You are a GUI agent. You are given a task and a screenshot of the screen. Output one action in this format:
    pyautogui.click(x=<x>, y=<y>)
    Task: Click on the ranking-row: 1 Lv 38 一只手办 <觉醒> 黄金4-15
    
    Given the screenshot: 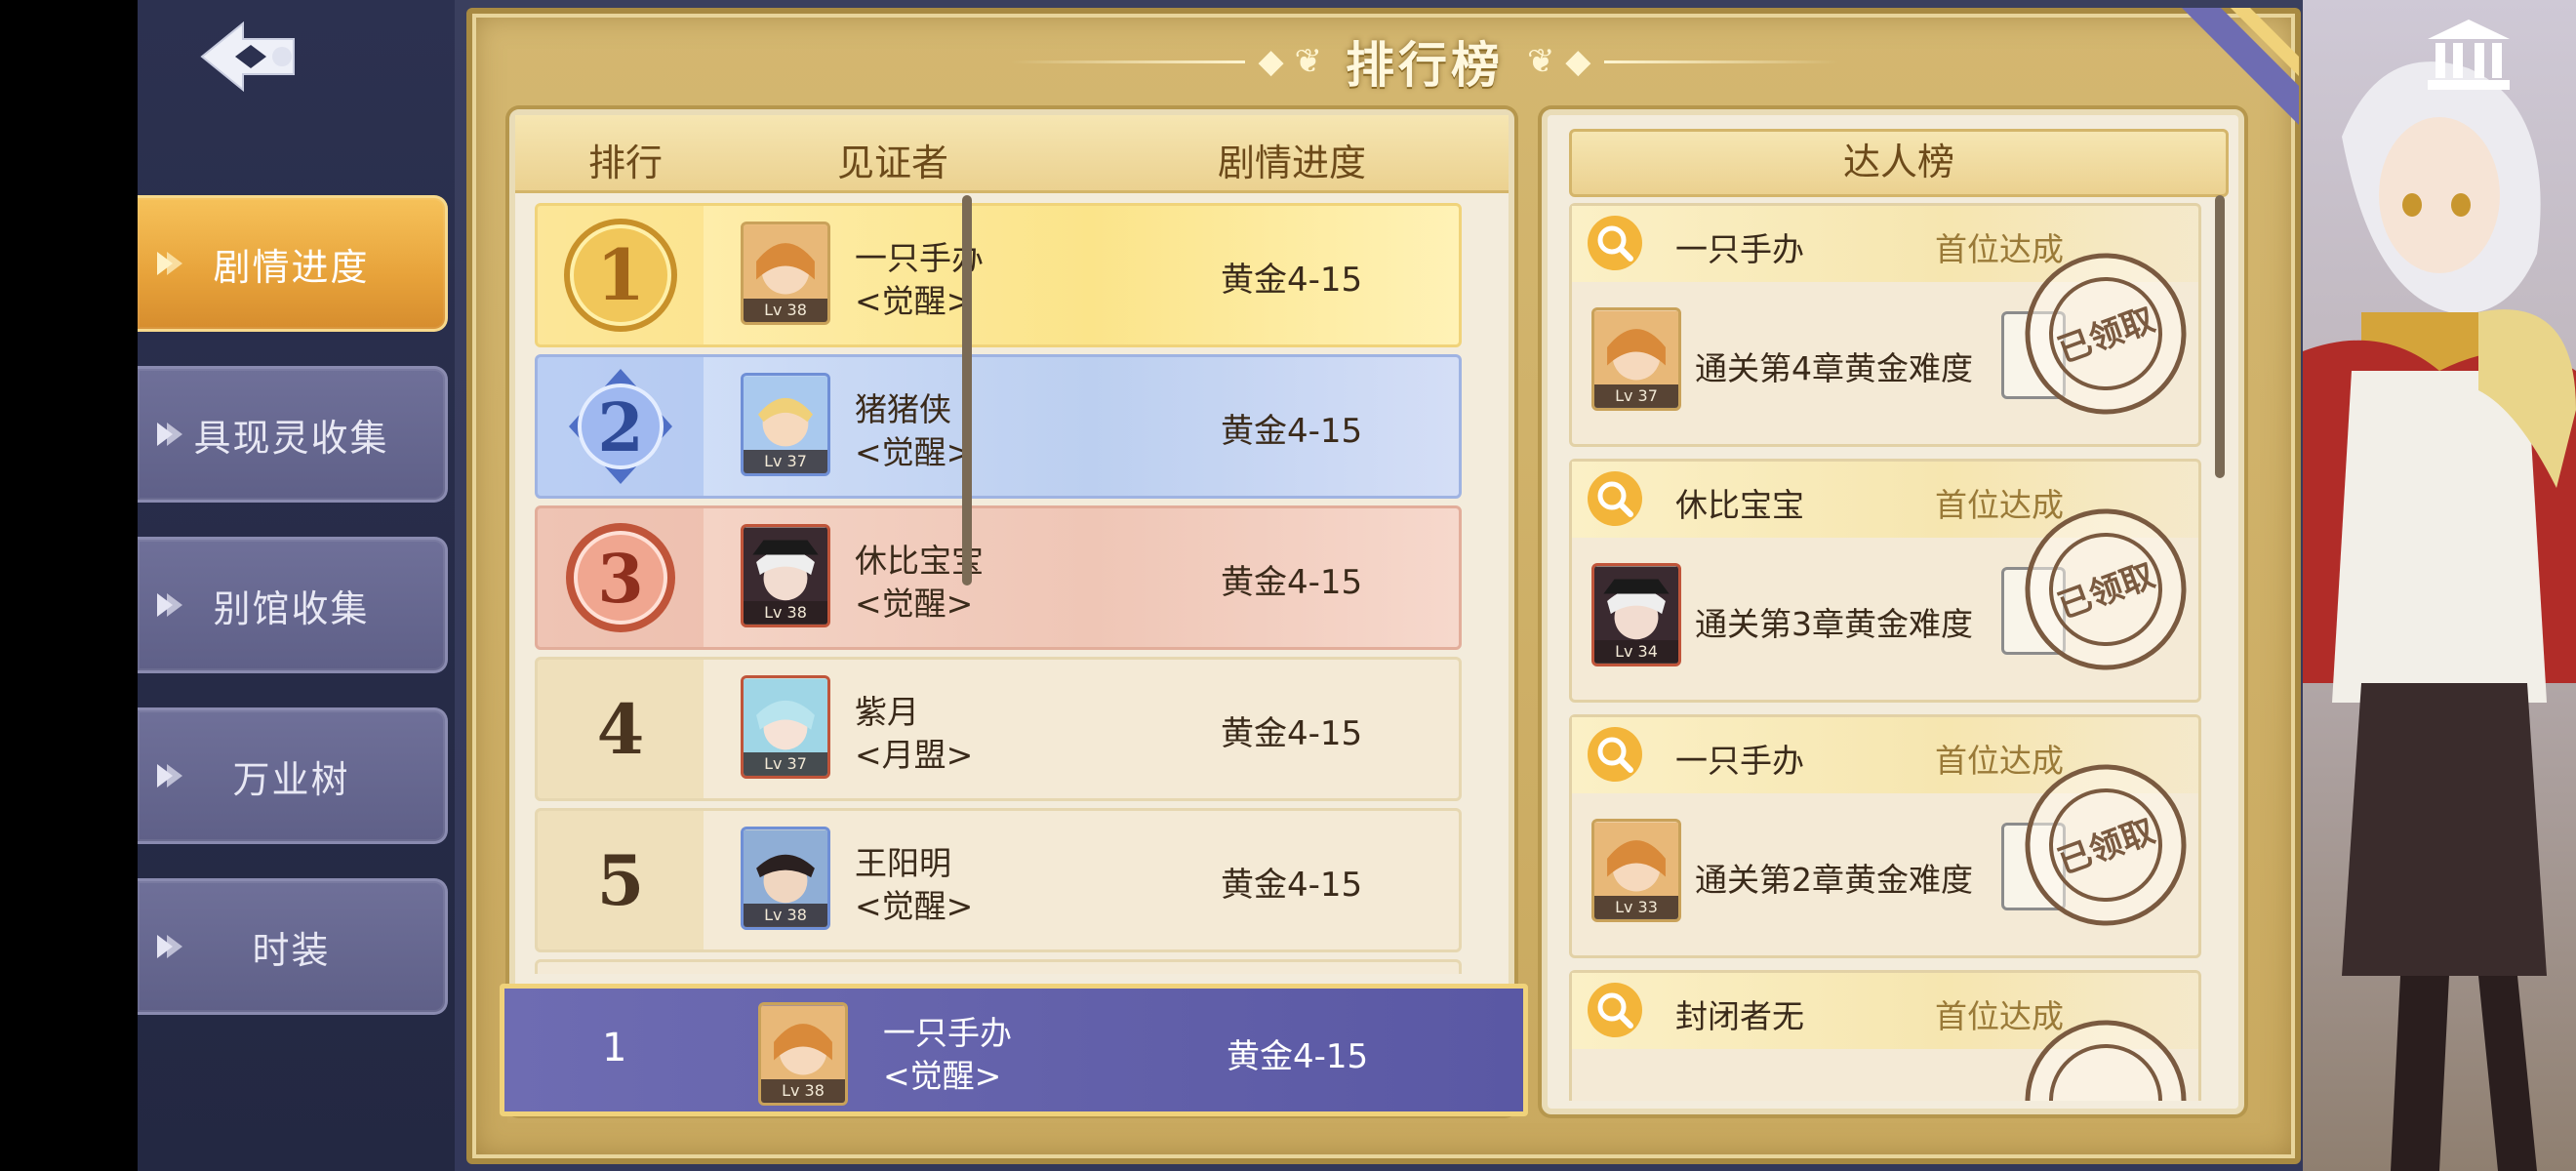 What is the action you would take?
    pyautogui.click(x=998, y=275)
    